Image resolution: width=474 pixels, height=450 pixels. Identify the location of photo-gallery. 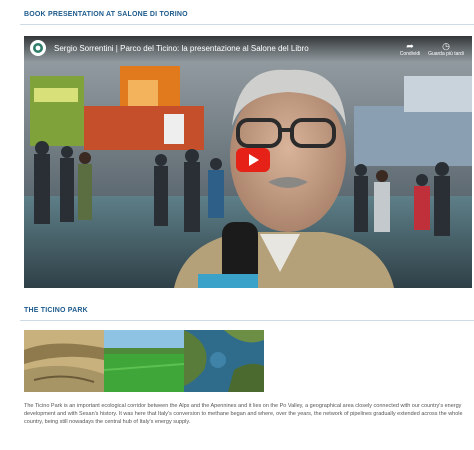
(144, 361).